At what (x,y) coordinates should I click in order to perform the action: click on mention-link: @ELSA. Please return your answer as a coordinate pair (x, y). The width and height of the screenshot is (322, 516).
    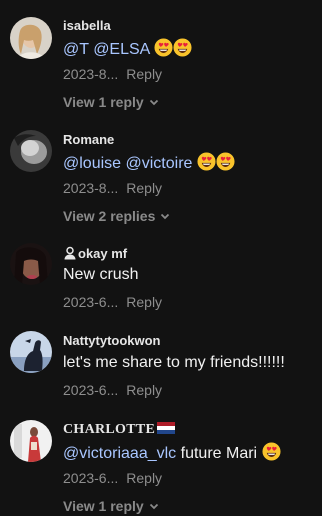
    Looking at the image, I should click on (121, 49).